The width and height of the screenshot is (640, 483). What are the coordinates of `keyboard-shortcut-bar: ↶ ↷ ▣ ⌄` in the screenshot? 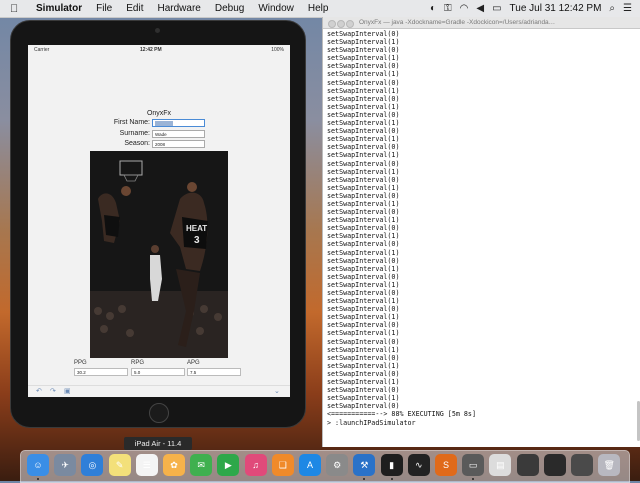 It's located at (159, 391).